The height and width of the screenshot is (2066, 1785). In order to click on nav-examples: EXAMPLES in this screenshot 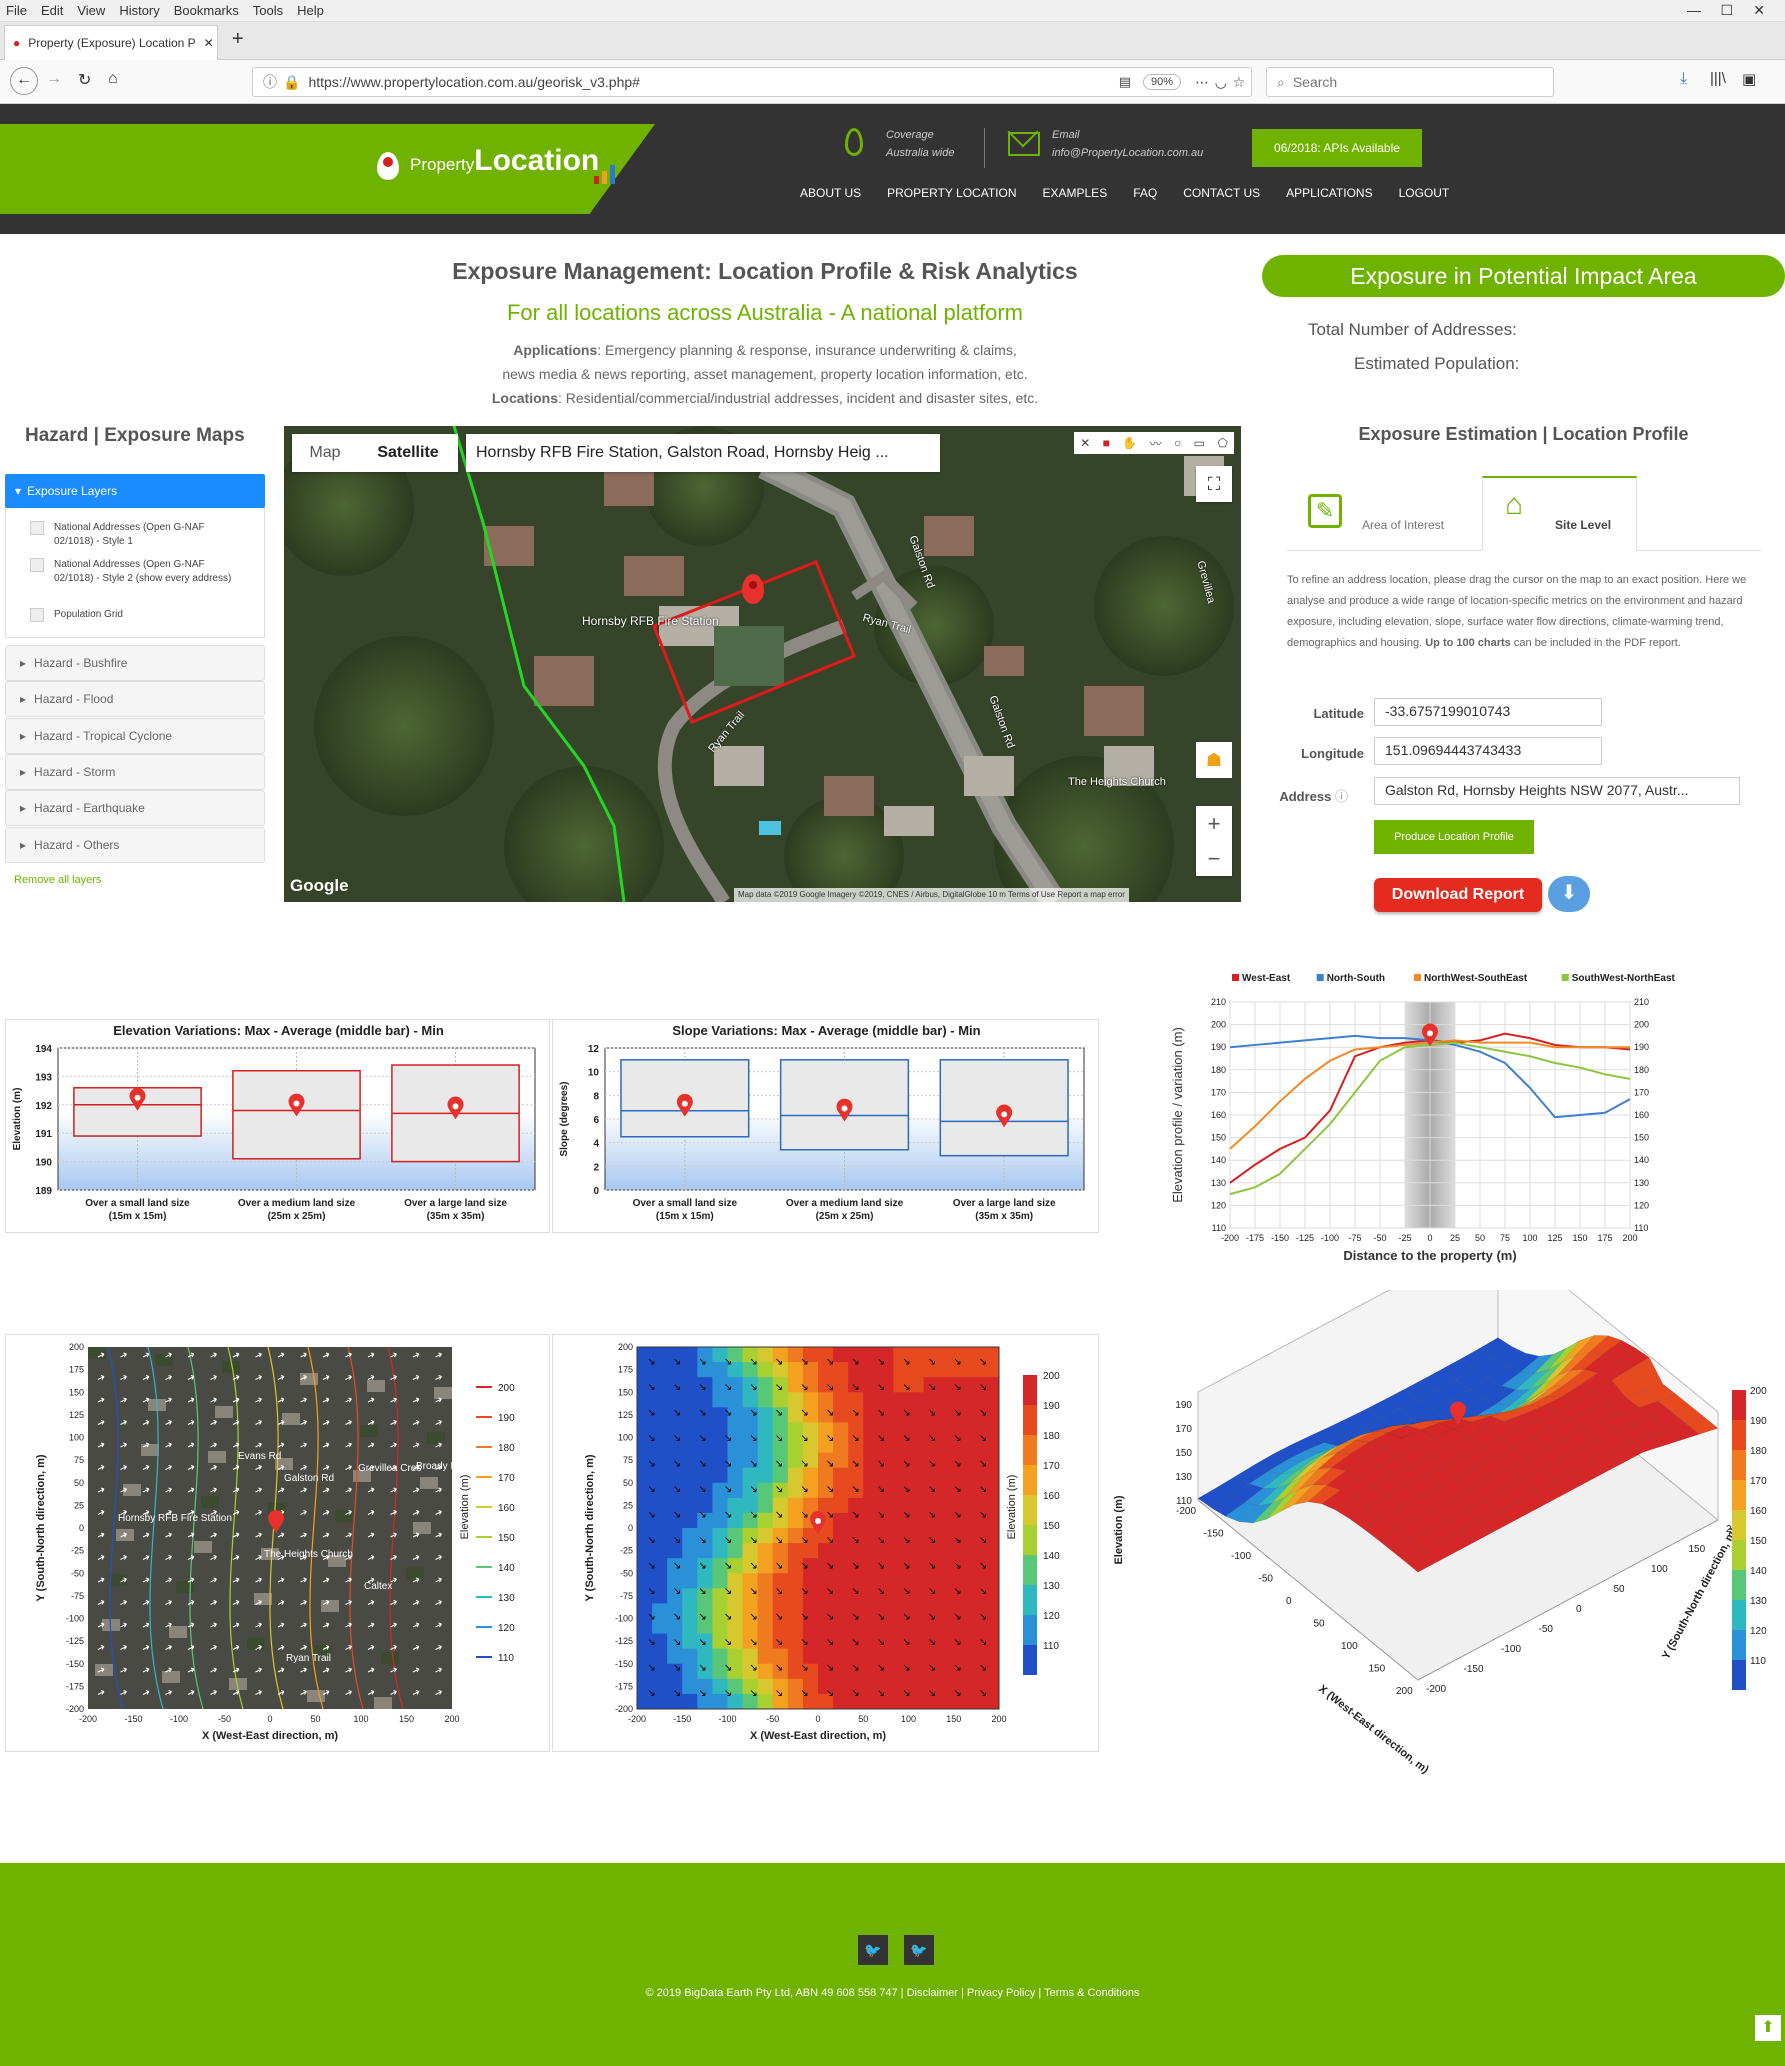, I will do `click(1075, 193)`.